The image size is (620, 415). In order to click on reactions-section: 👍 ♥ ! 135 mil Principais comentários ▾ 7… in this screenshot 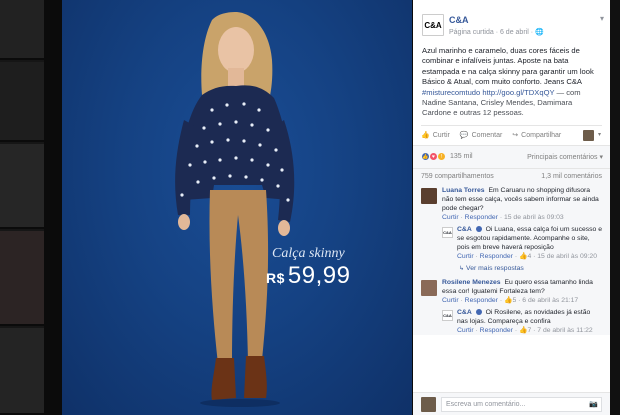, I will do `click(511, 164)`.